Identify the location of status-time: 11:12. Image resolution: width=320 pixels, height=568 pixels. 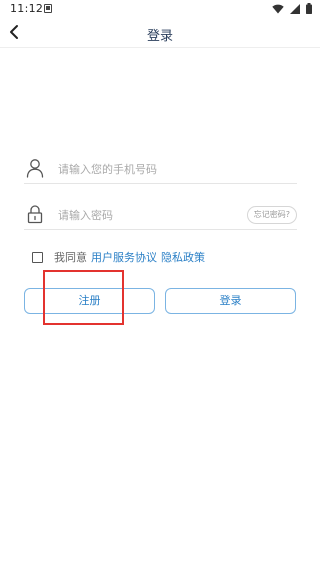
(27, 8).